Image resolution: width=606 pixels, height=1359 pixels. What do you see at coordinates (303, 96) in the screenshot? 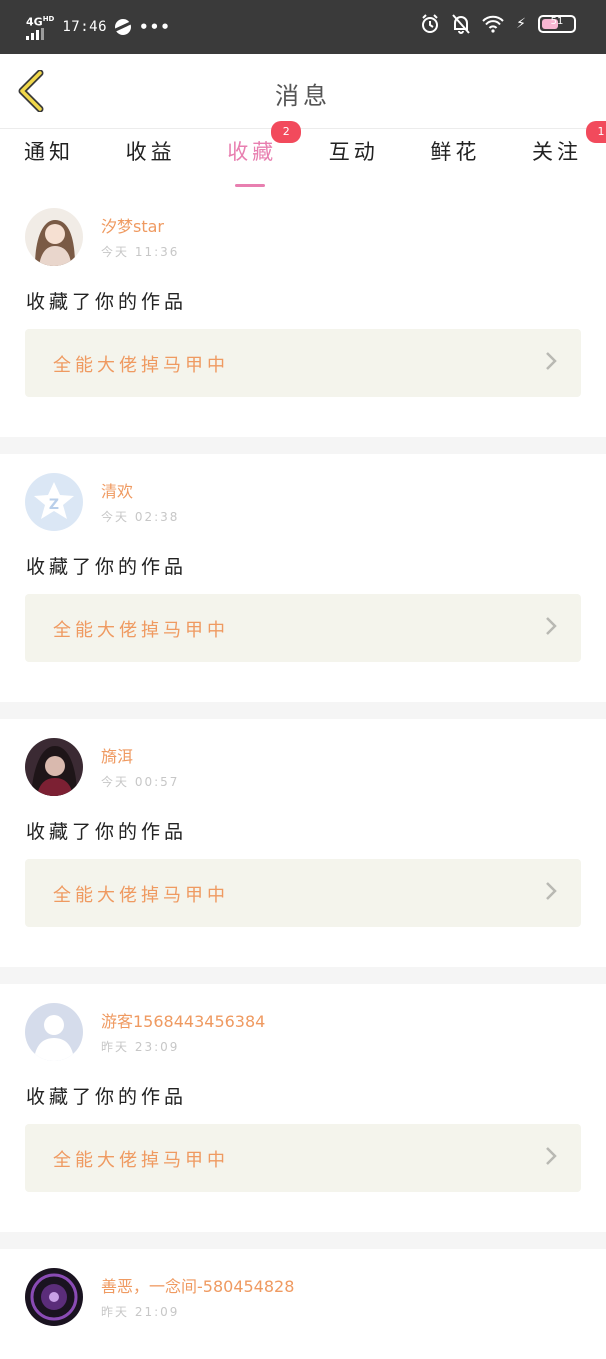
I see `page-title: 消息` at bounding box center [303, 96].